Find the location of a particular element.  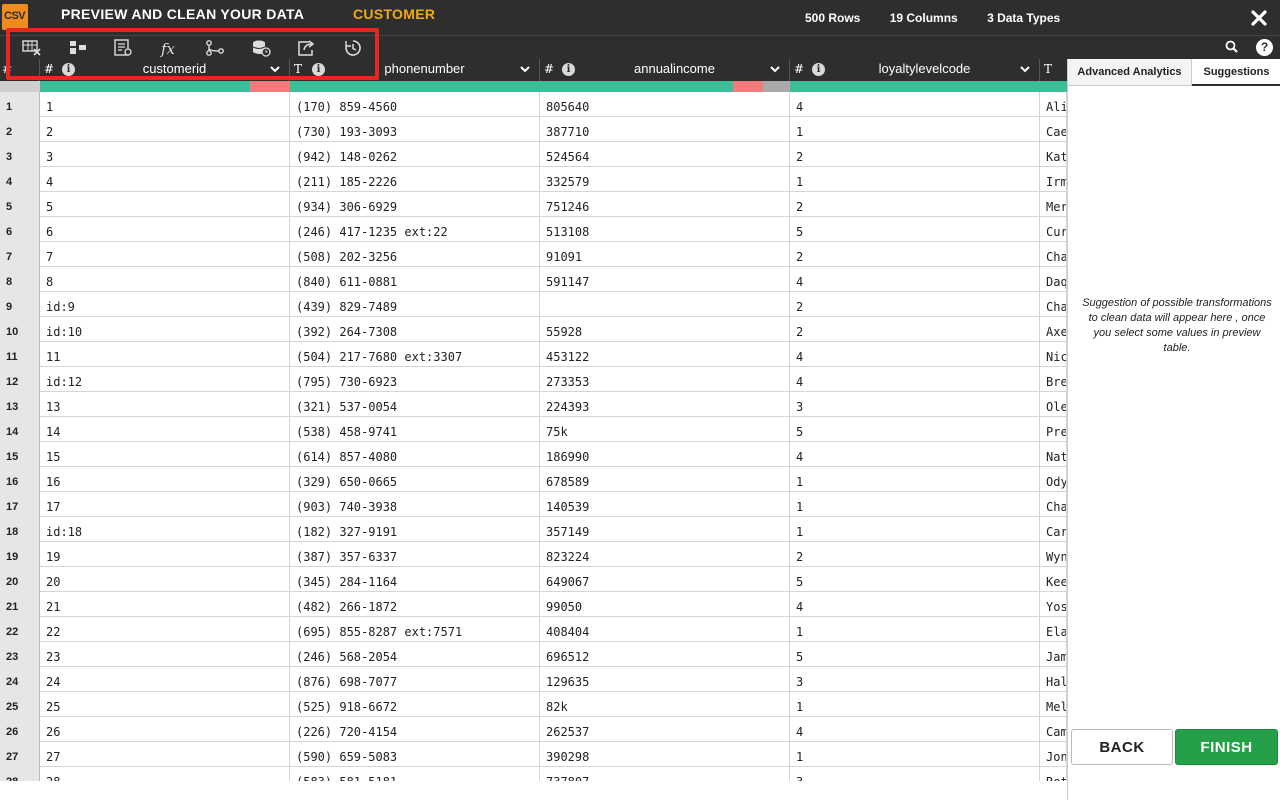

table-cell: (934) 306-6929 is located at coordinates (415, 204).